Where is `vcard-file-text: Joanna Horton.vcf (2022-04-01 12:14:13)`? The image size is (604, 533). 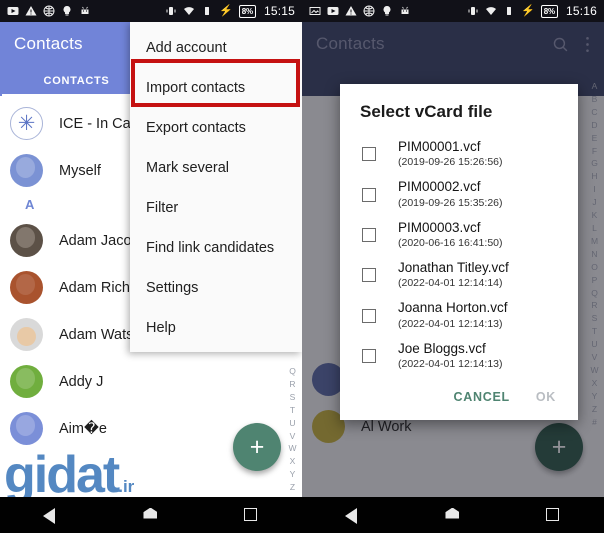
vcard-file-text: Joanna Horton.vcf (2022-04-01 12:14:13) is located at coordinates (453, 315).